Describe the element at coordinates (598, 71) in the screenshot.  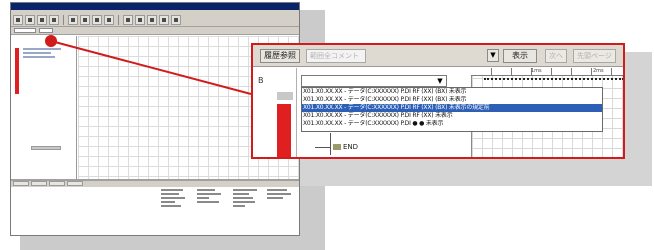
I see `ruler-label: 2ms` at that location.